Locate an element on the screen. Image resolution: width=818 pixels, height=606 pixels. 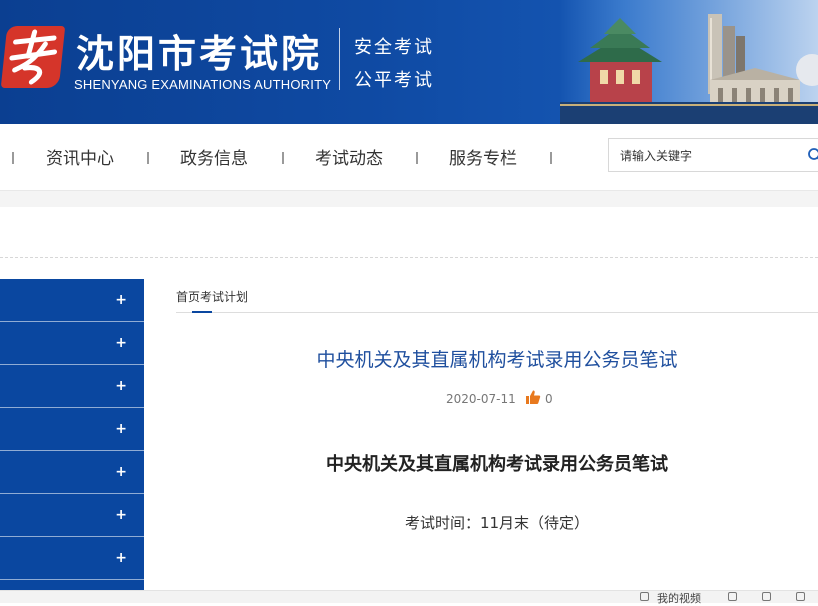
breadcrumb: 首页考试计划 is located at coordinates (212, 296).